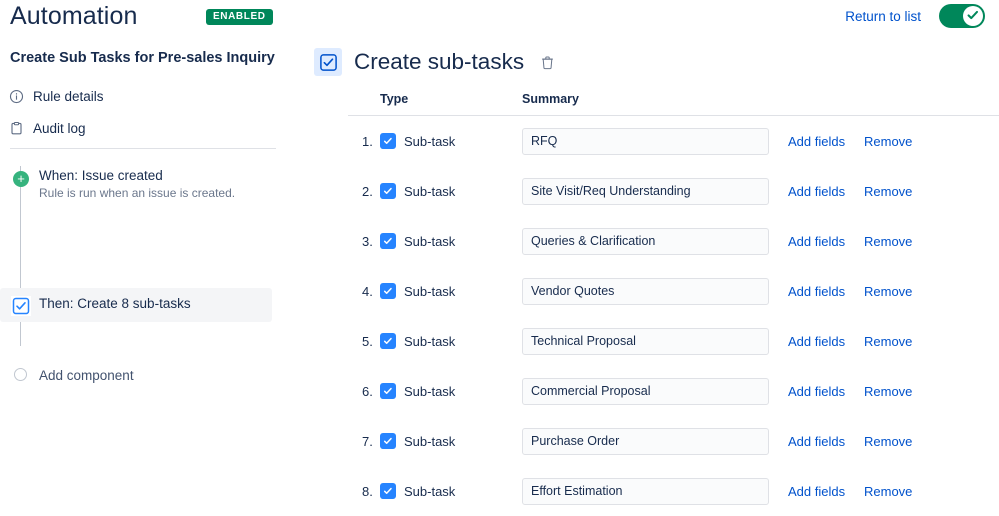  Describe the element at coordinates (68, 96) in the screenshot. I see `sidebar-item-label: Rule details` at that location.